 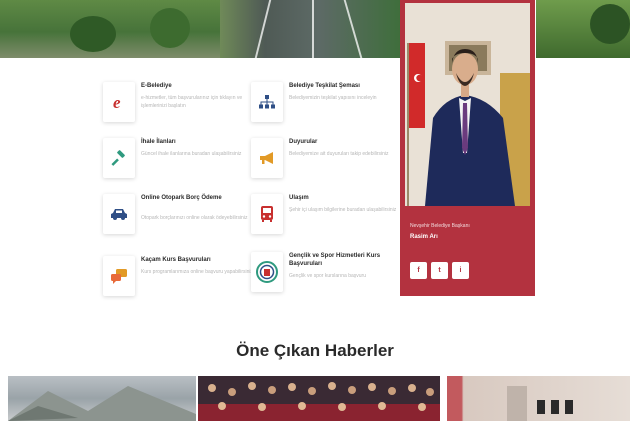 I want to click on mayor-photo, so click(x=467, y=104).